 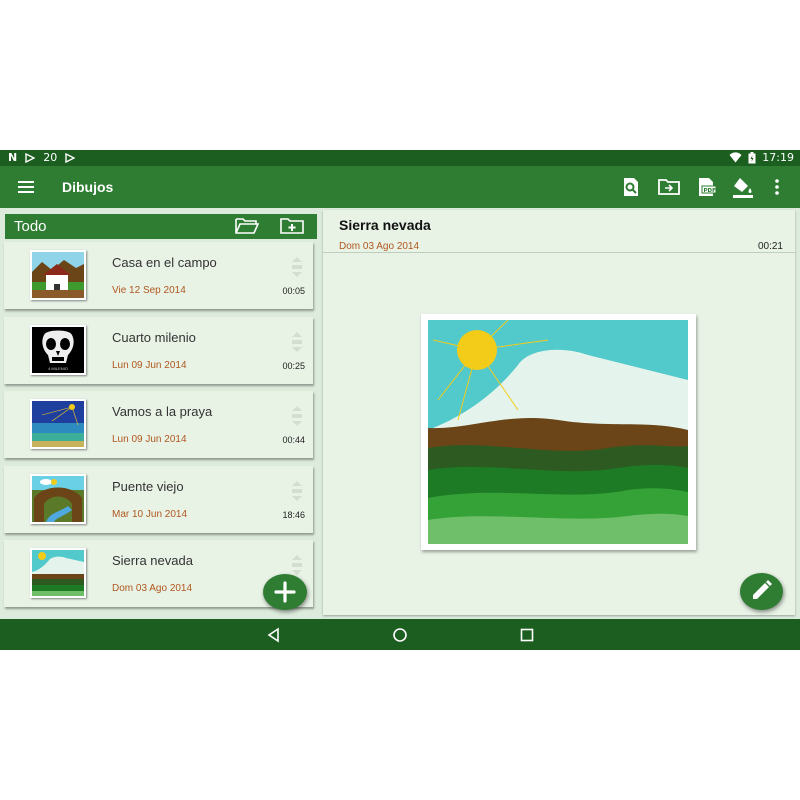 What do you see at coordinates (400, 187) in the screenshot?
I see `app-bar: Dibujos PDF` at bounding box center [400, 187].